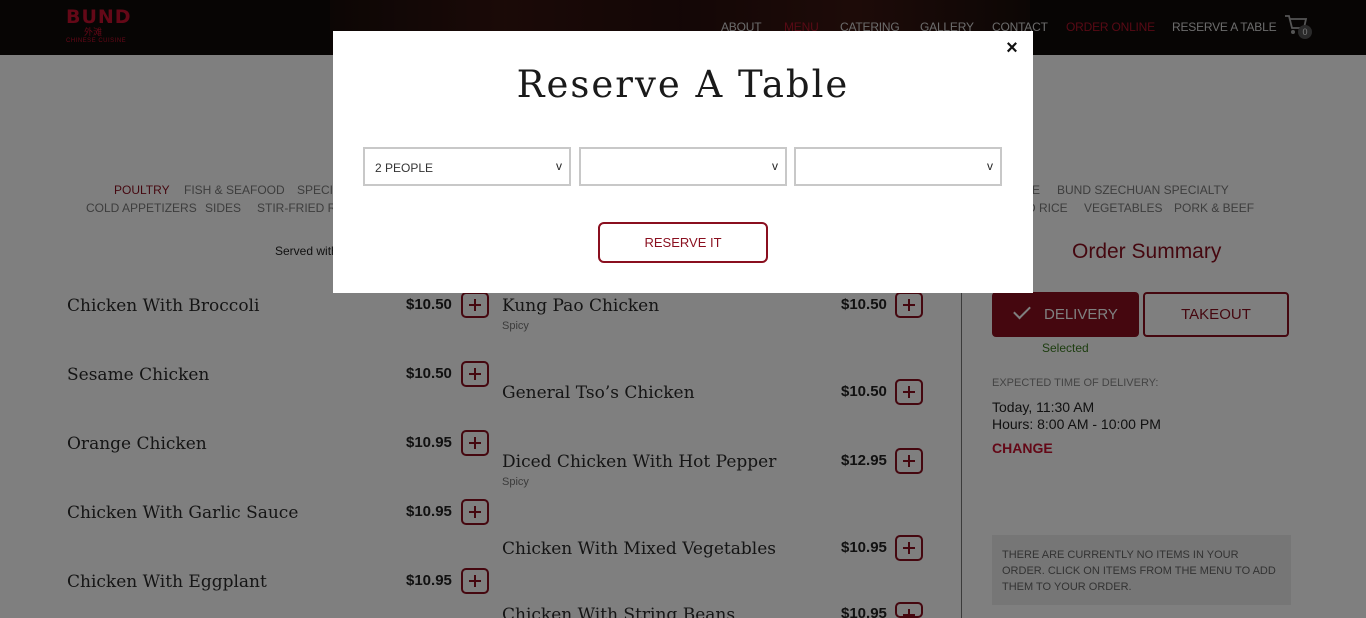 Image resolution: width=1366 pixels, height=618 pixels. Describe the element at coordinates (404, 168) in the screenshot. I see `party-size-value: 2 PEOPLE` at that location.